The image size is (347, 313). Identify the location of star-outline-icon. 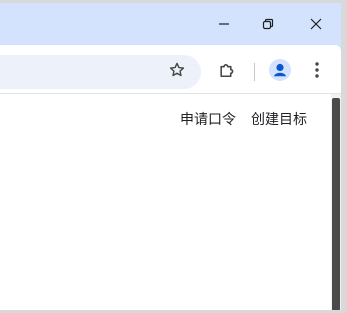
(177, 72).